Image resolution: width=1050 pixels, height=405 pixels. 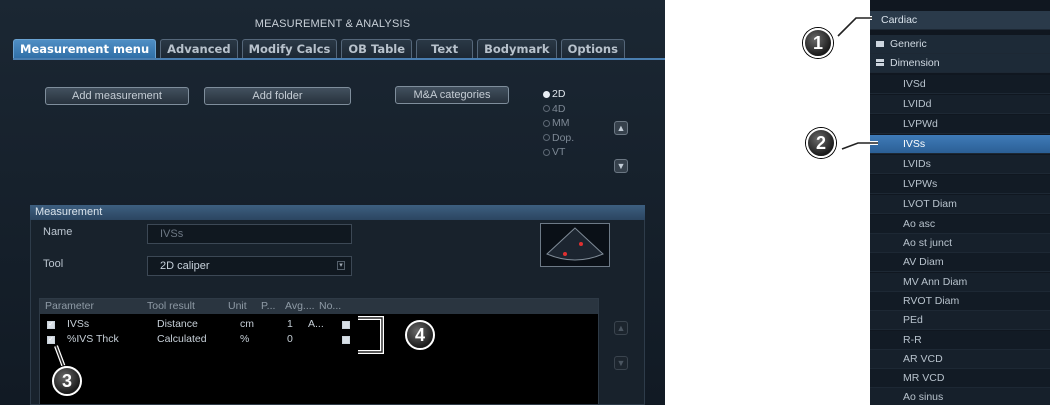 What do you see at coordinates (960, 20) in the screenshot?
I see `category-header: Cardiac` at bounding box center [960, 20].